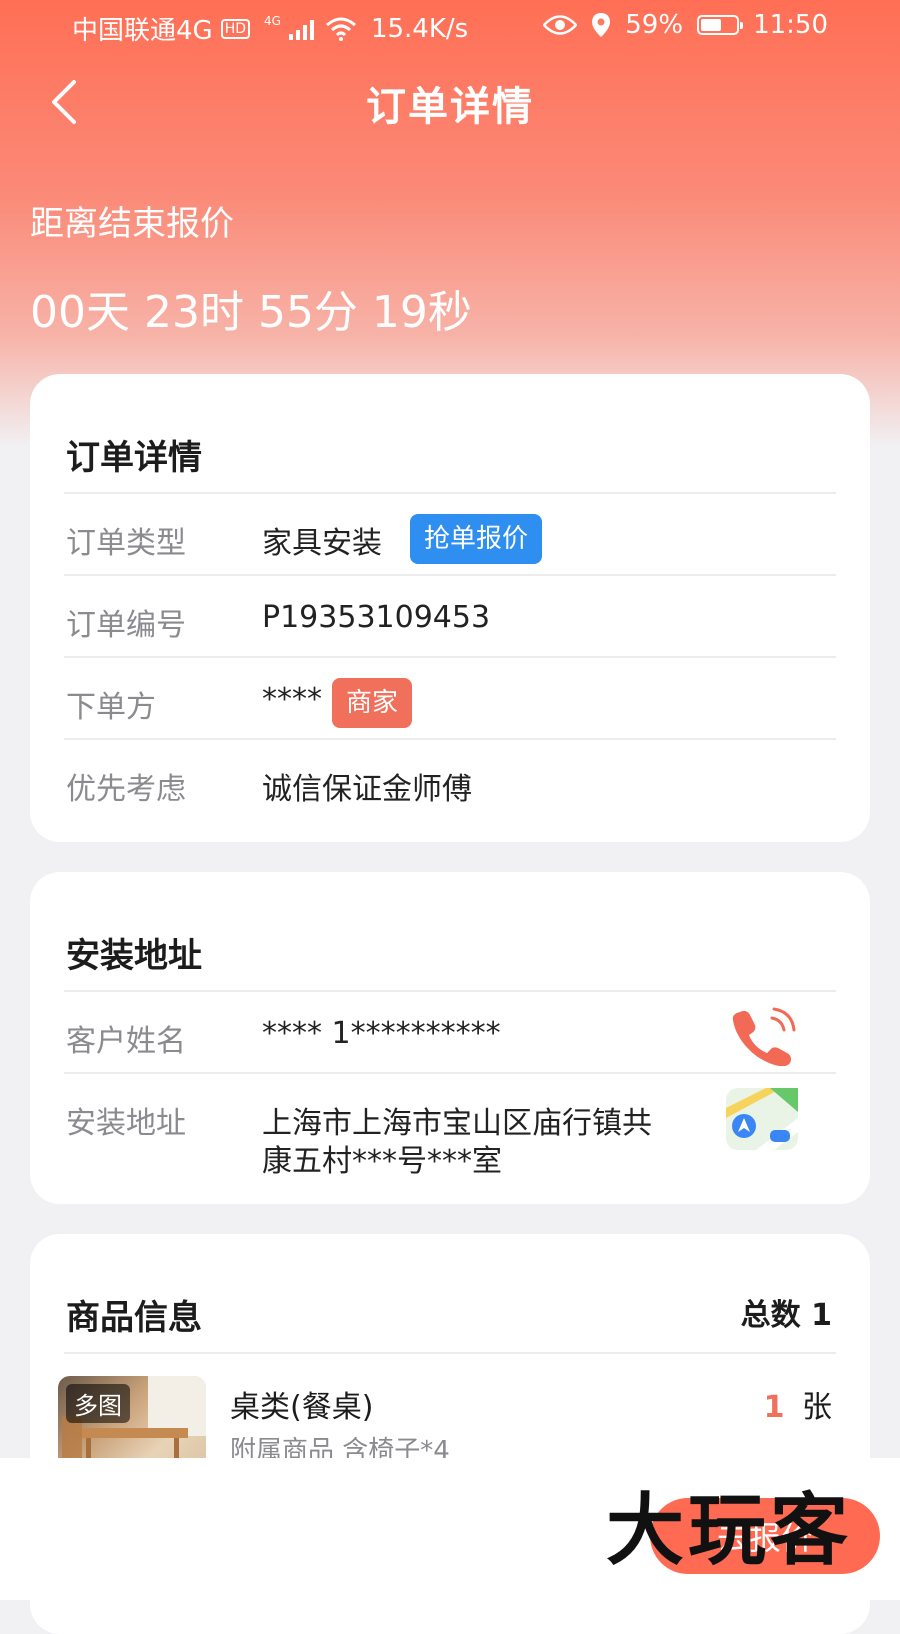 Image resolution: width=900 pixels, height=1634 pixels. I want to click on order-type-row: 订单类型 家具安装 抢单报价, so click(450, 534).